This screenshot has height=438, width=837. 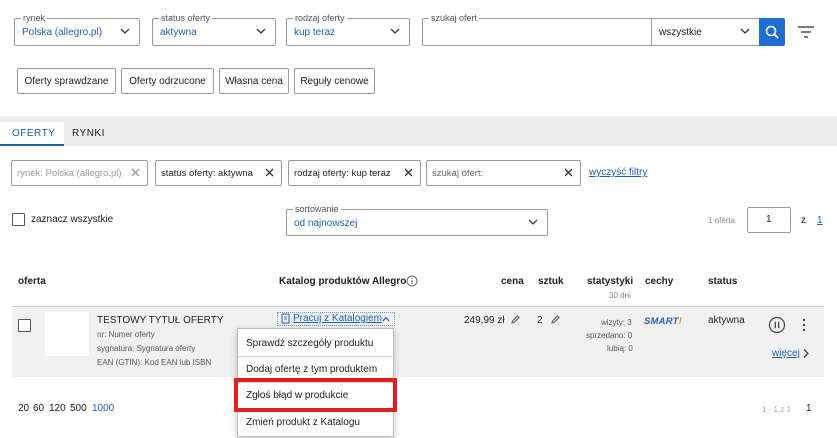 I want to click on status-select-label: status oferty, so click(x=186, y=18).